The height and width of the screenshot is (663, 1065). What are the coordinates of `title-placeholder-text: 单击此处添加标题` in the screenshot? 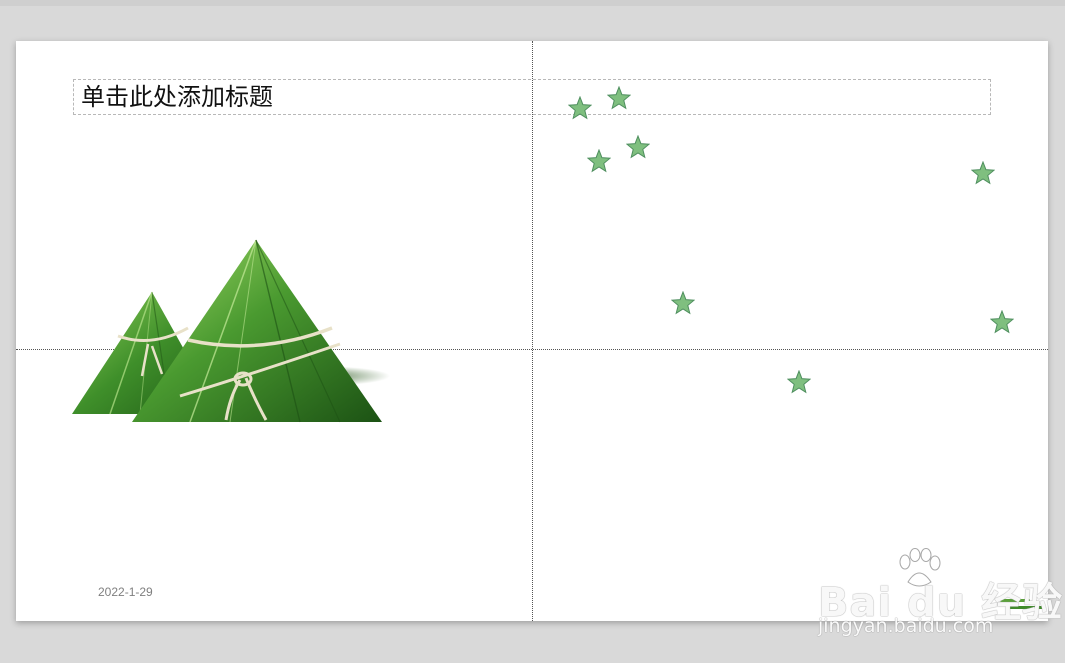 It's located at (177, 97).